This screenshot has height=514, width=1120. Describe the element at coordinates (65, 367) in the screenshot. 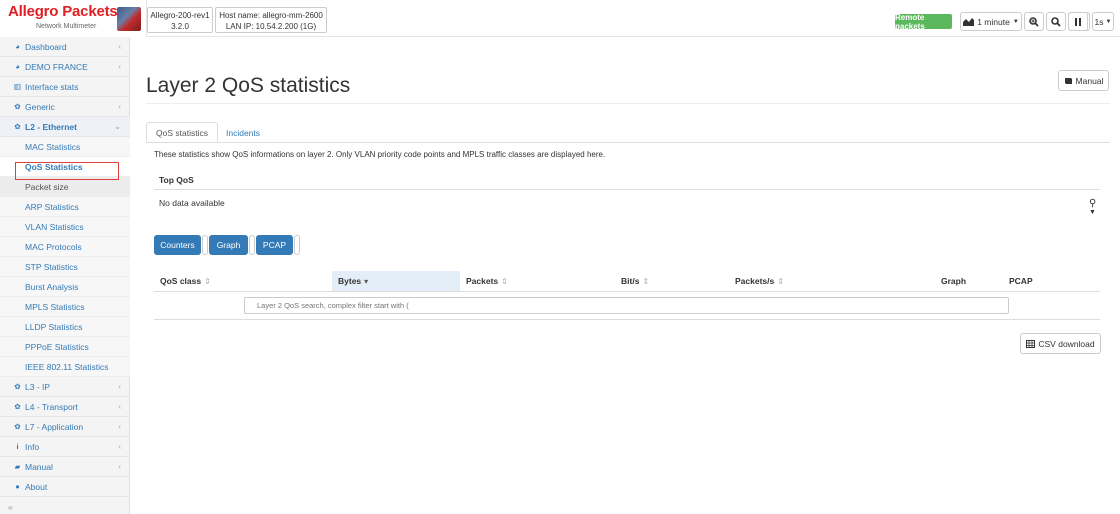

I see `sidebar-sub-ieee-80211-statistics: IEEE 802.11 Statistics` at that location.